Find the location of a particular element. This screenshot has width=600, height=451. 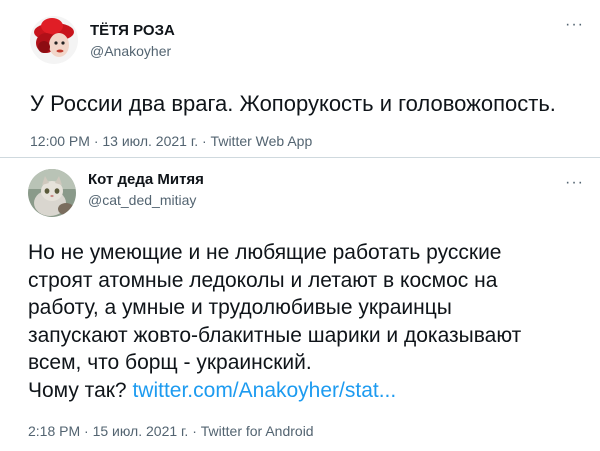

display-name: Кот деда Митяя is located at coordinates (146, 180).